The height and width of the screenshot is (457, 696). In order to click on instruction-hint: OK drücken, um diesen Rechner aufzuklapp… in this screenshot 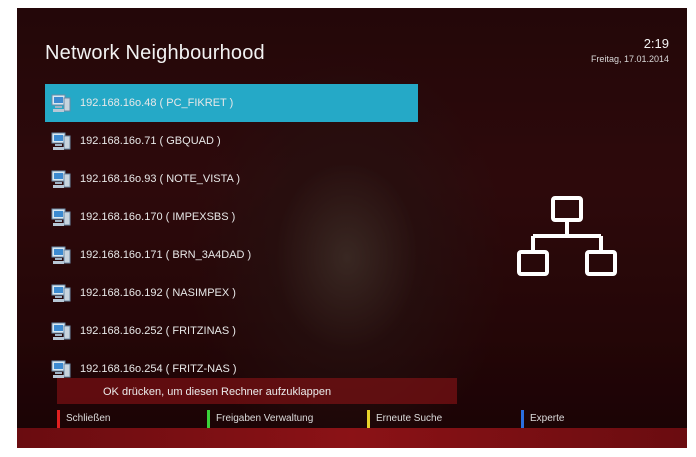, I will do `click(217, 392)`.